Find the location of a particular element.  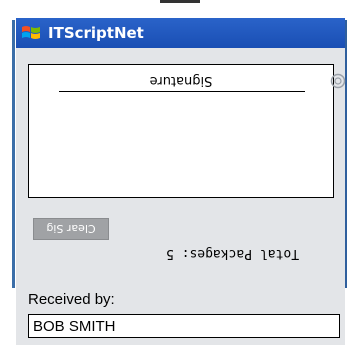

right-desktop-strip is located at coordinates (351, 172).